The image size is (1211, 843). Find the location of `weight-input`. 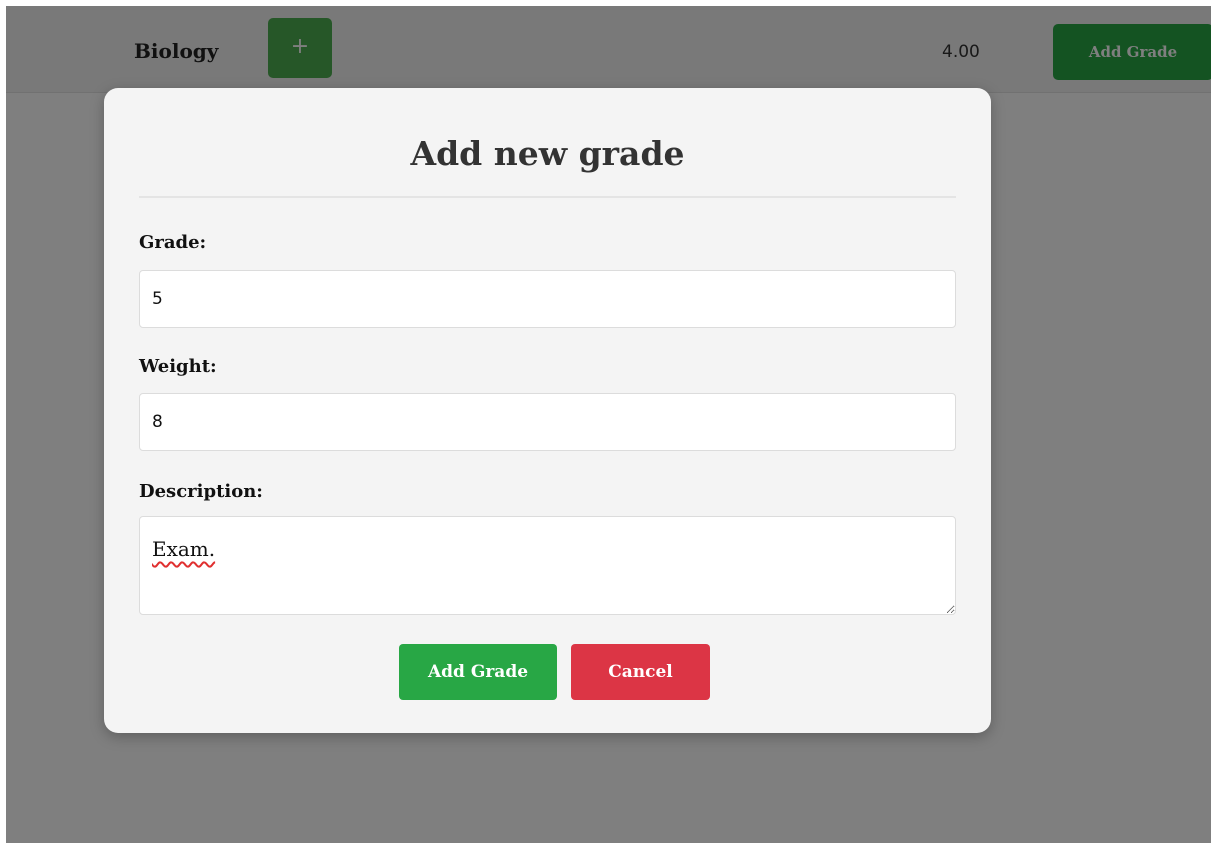

weight-input is located at coordinates (547, 422).